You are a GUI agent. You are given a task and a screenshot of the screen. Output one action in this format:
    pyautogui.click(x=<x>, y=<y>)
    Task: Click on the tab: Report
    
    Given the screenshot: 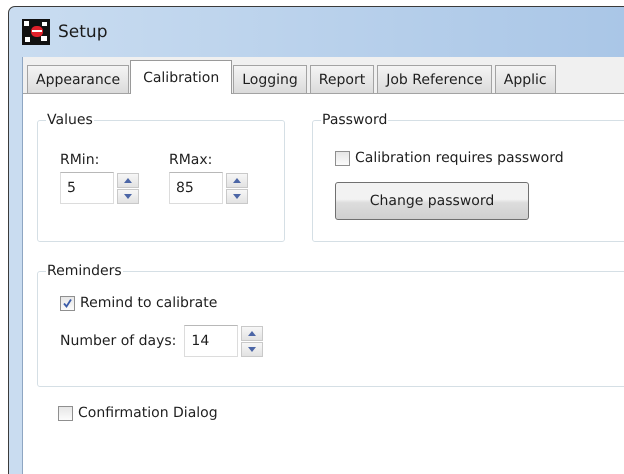 What is the action you would take?
    pyautogui.click(x=342, y=79)
    